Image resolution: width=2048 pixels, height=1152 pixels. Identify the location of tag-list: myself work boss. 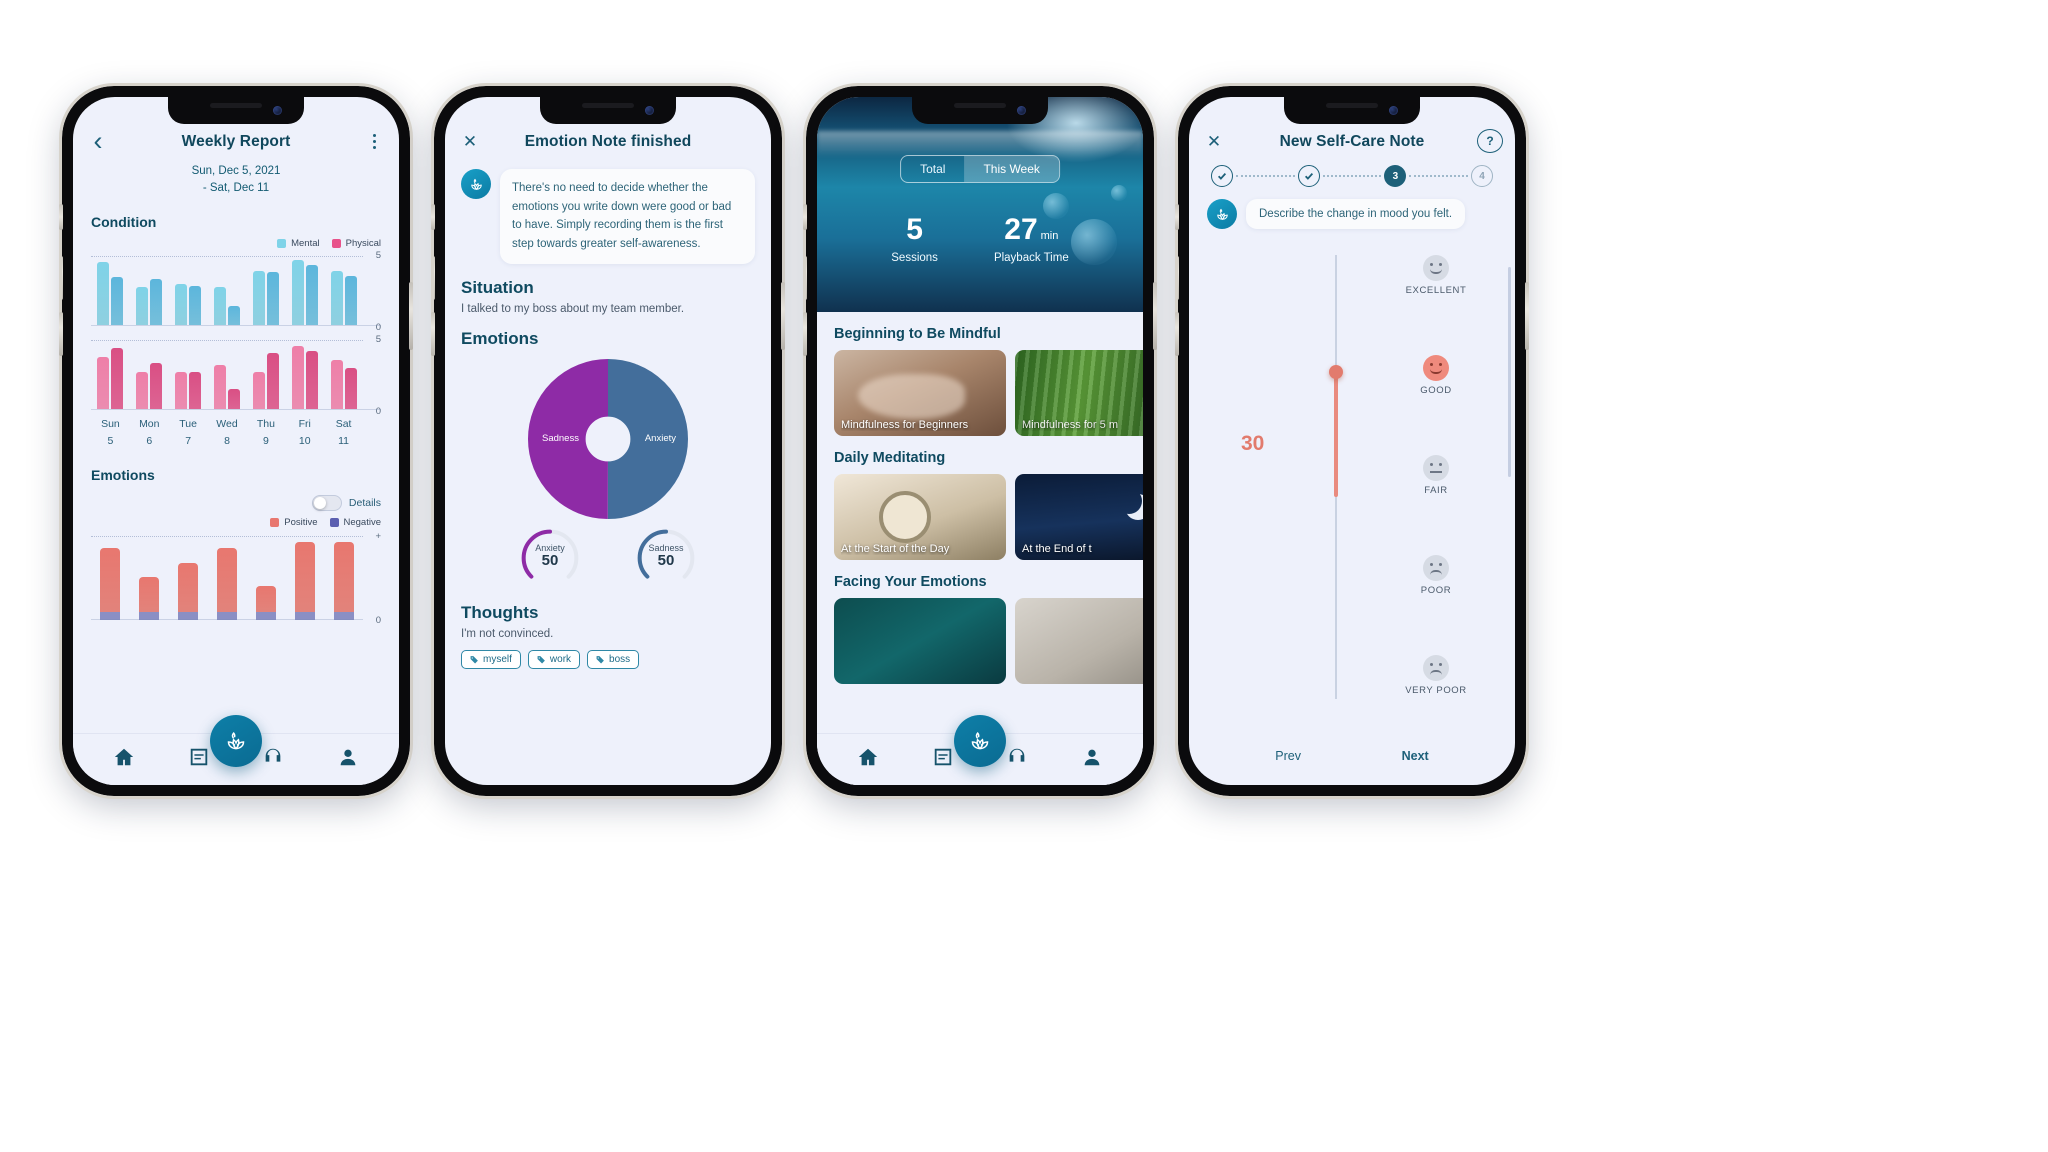
(608, 659).